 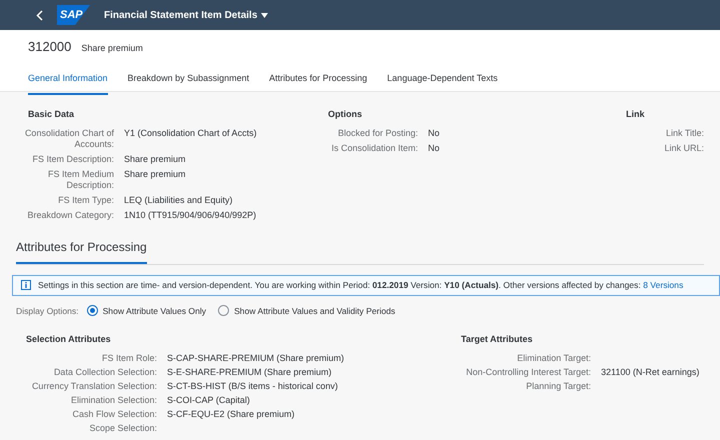 I want to click on field-label: Scope Selection:, so click(x=122, y=428).